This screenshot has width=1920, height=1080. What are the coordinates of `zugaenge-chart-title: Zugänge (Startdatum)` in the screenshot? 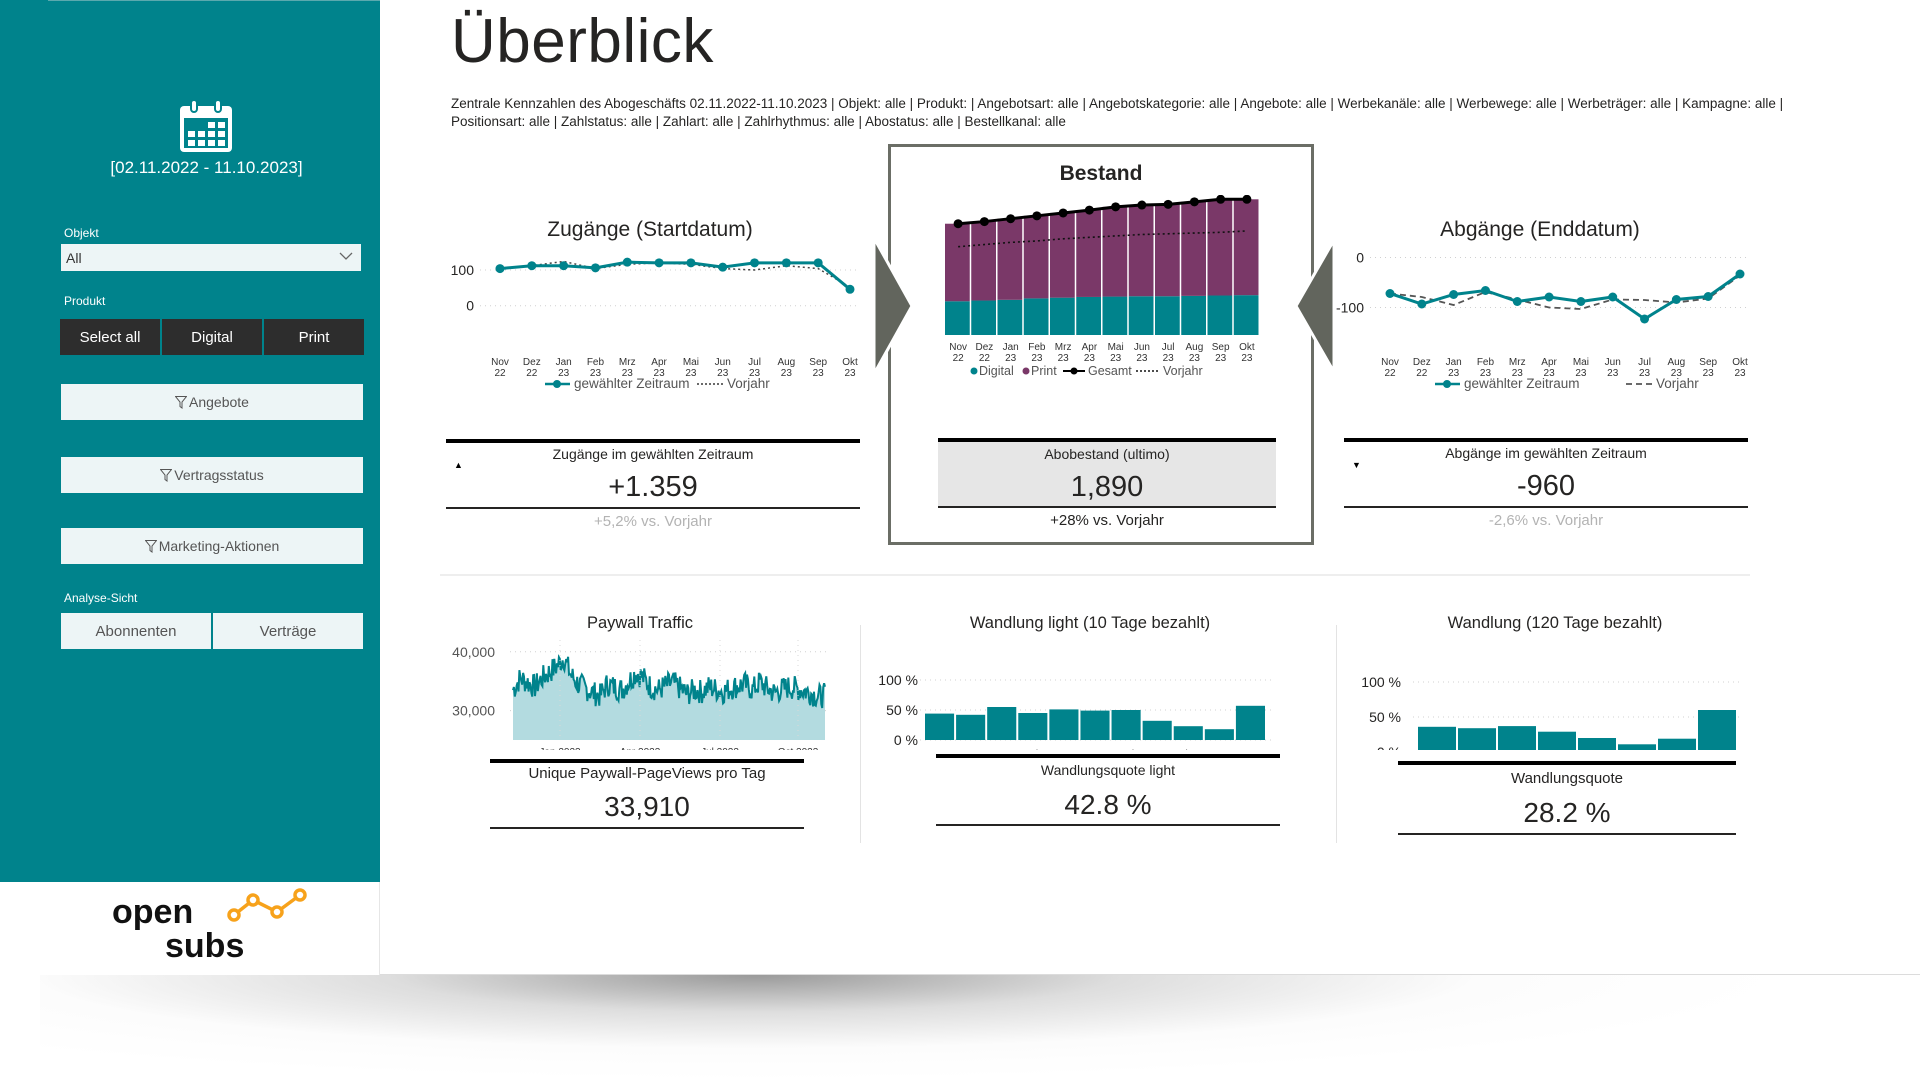 It's located at (650, 229).